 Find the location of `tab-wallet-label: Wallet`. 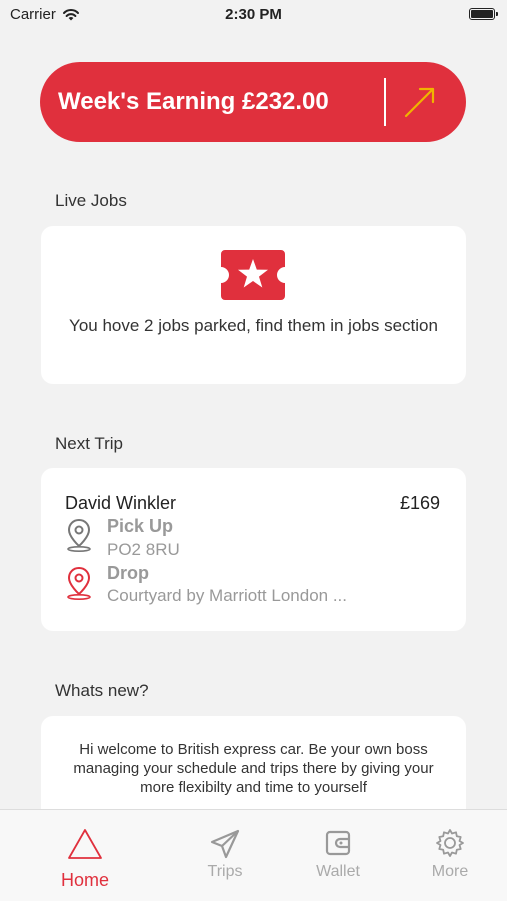

tab-wallet-label: Wallet is located at coordinates (338, 871).